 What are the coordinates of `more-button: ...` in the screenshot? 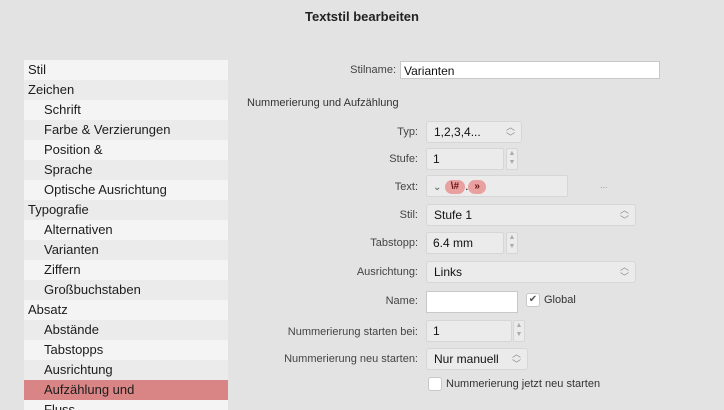 It's located at (604, 185).